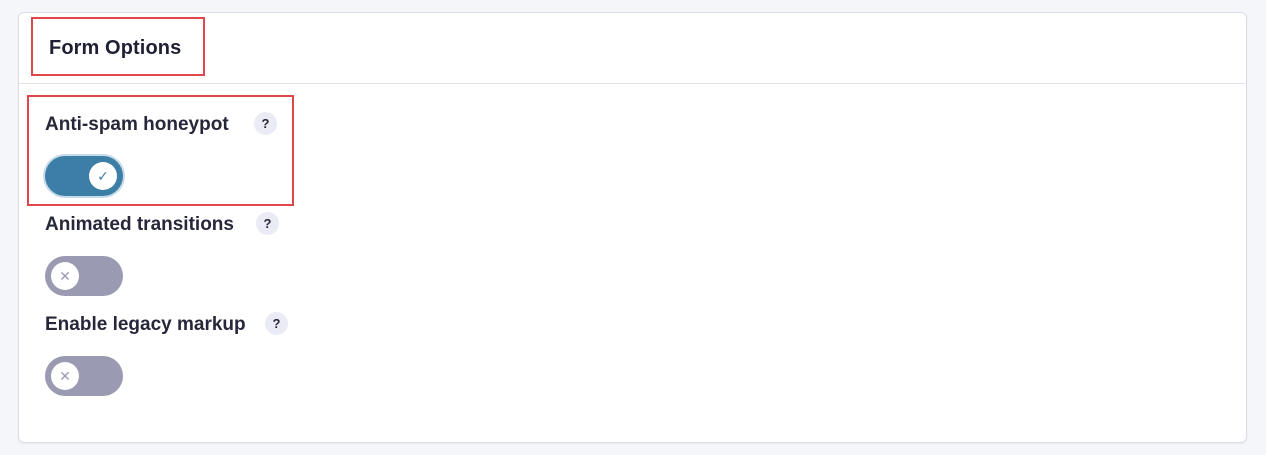 The height and width of the screenshot is (455, 1266). I want to click on option-animated-transitions: Animated transitions ? ✕, so click(162, 254).